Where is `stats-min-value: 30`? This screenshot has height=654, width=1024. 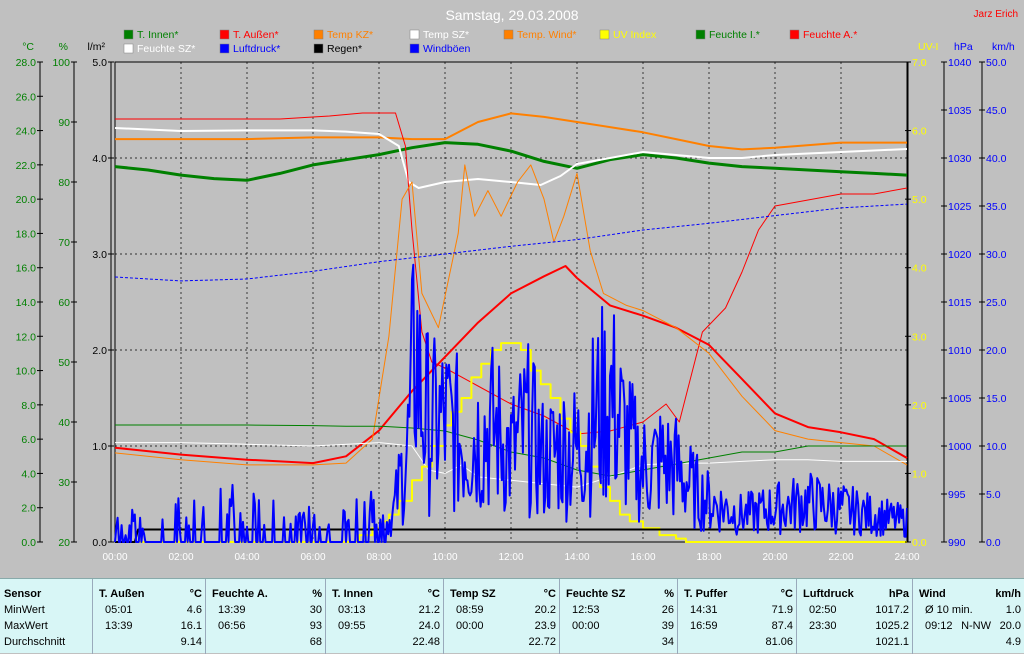
stats-min-value: 30 is located at coordinates (315, 610).